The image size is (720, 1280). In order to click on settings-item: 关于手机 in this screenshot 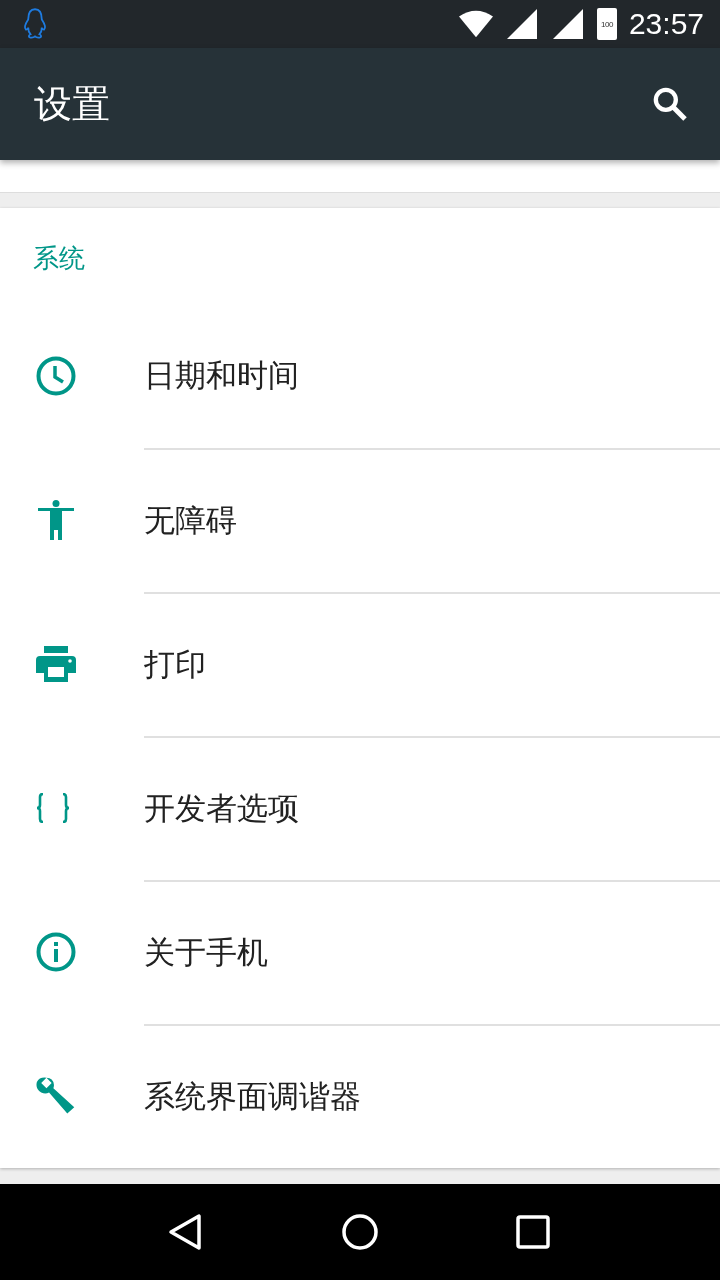, I will do `click(360, 952)`.